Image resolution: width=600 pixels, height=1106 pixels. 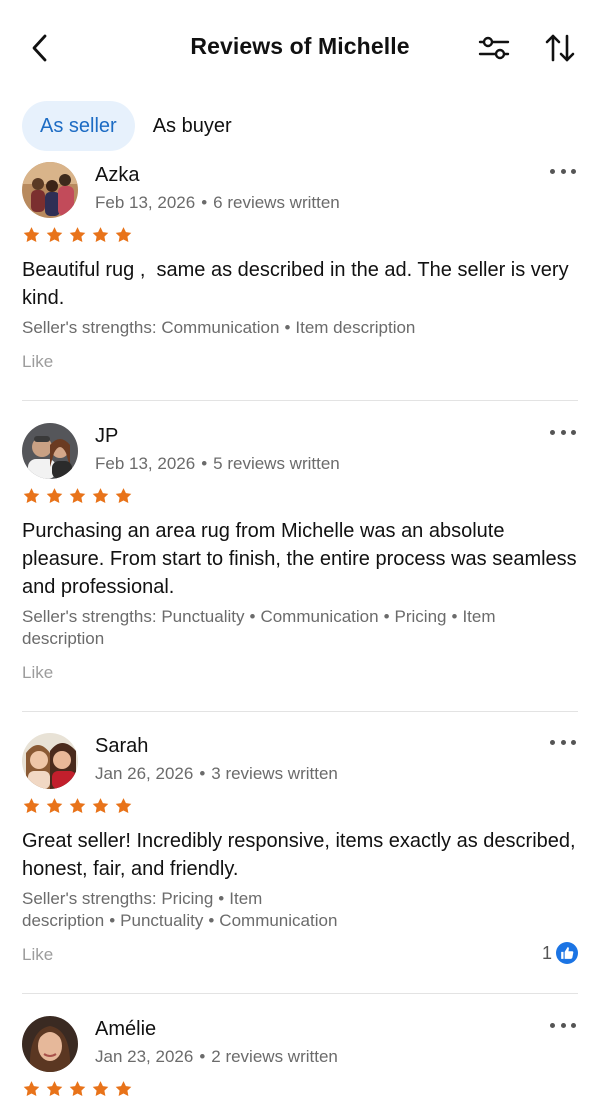 I want to click on sort-button, so click(x=560, y=48).